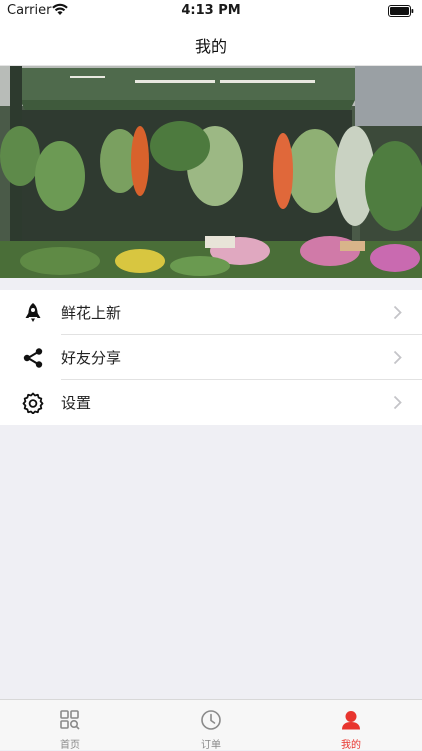 The height and width of the screenshot is (751, 422). I want to click on status-bar: Carrier 4:13 PM, so click(211, 11).